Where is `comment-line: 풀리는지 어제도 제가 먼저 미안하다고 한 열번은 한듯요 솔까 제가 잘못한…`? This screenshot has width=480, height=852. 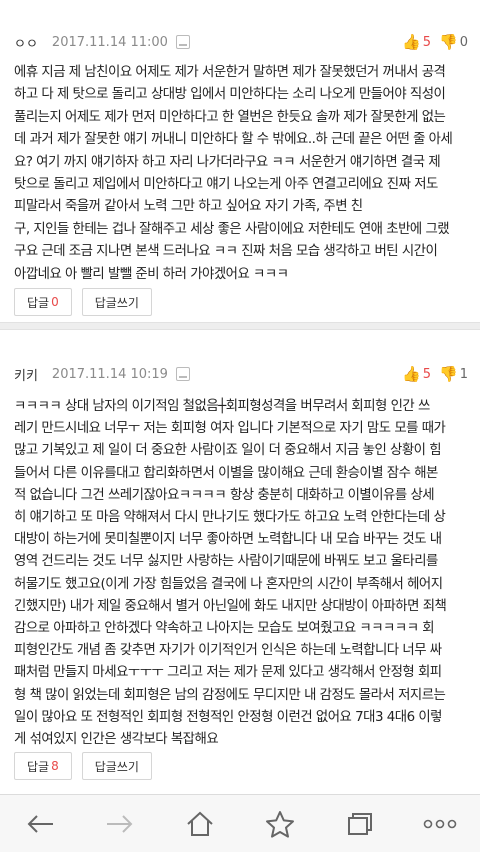
comment-line: 풀리는지 어제도 제가 먼저 미안하다고 한 열번은 한듯요 솔까 제가 잘못한… is located at coordinates (230, 117).